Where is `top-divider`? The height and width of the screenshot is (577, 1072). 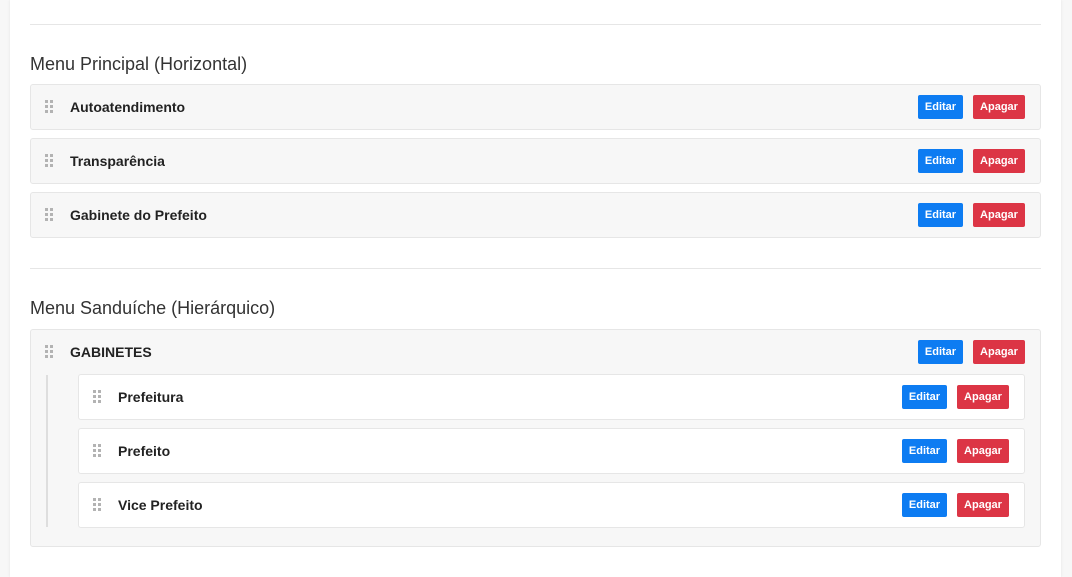 top-divider is located at coordinates (535, 24).